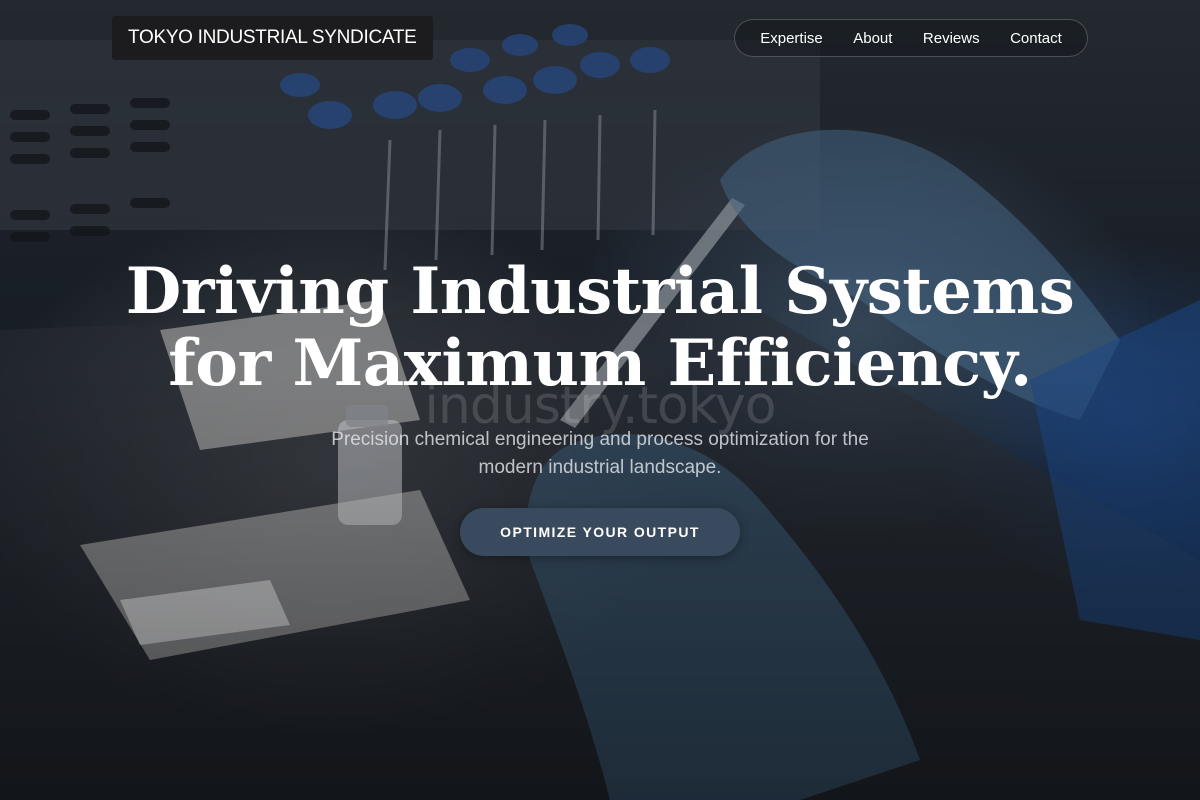  What do you see at coordinates (872, 38) in the screenshot?
I see `nav-item-about: About` at bounding box center [872, 38].